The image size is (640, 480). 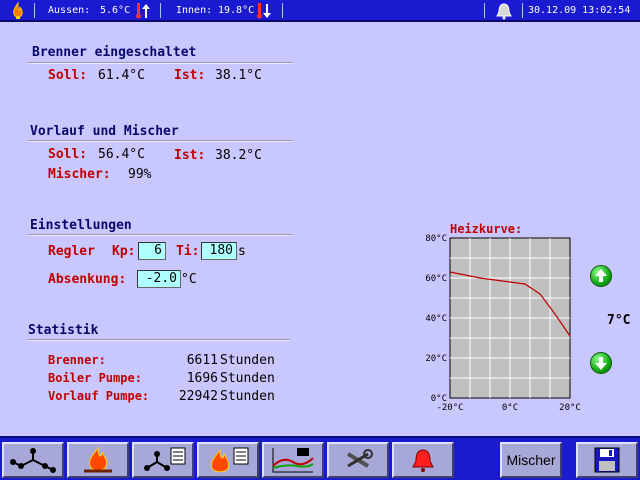 I want to click on flow-ist-value: 38.2°C, so click(x=238, y=155).